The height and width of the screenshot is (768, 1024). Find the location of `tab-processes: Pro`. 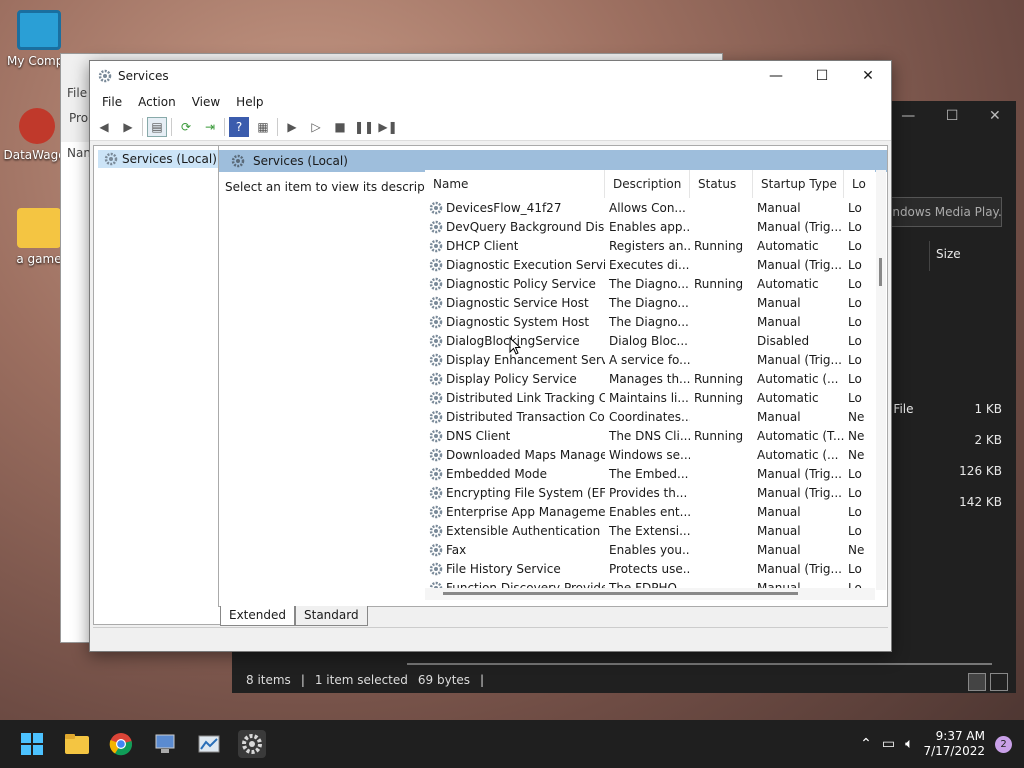

tab-processes: Pro is located at coordinates (78, 118).